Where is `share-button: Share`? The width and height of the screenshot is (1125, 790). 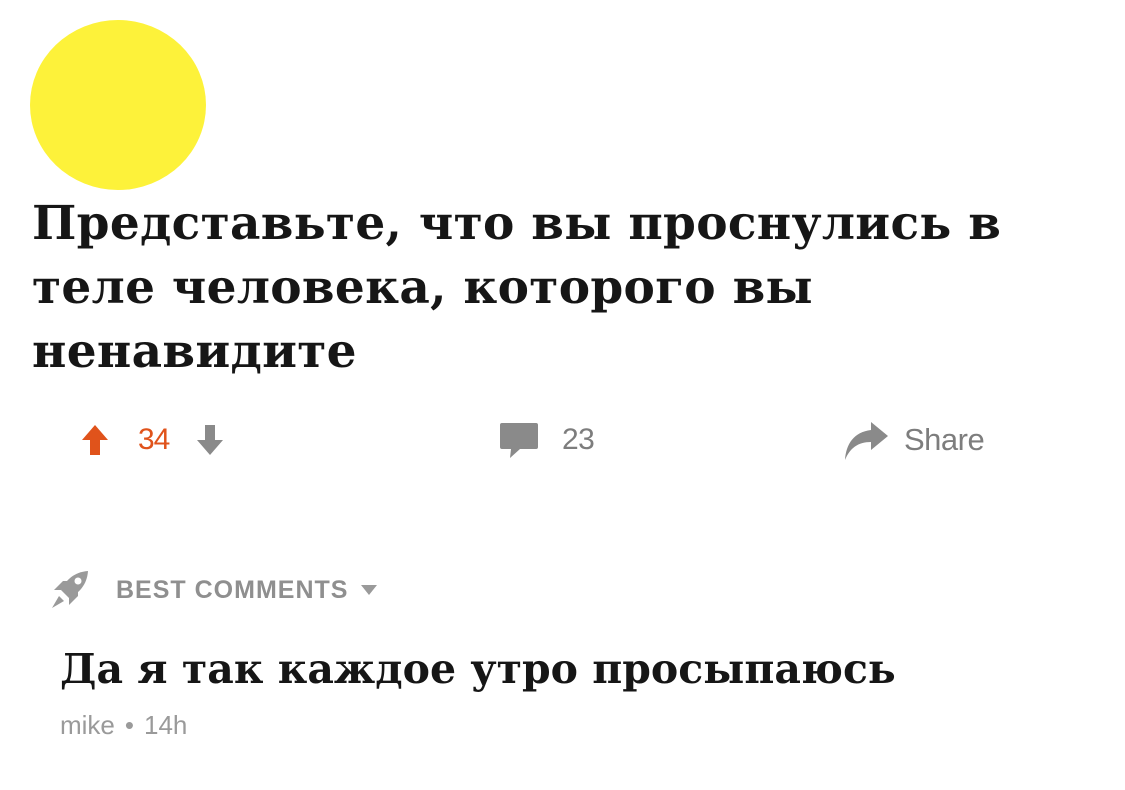
share-button: Share is located at coordinates (912, 440).